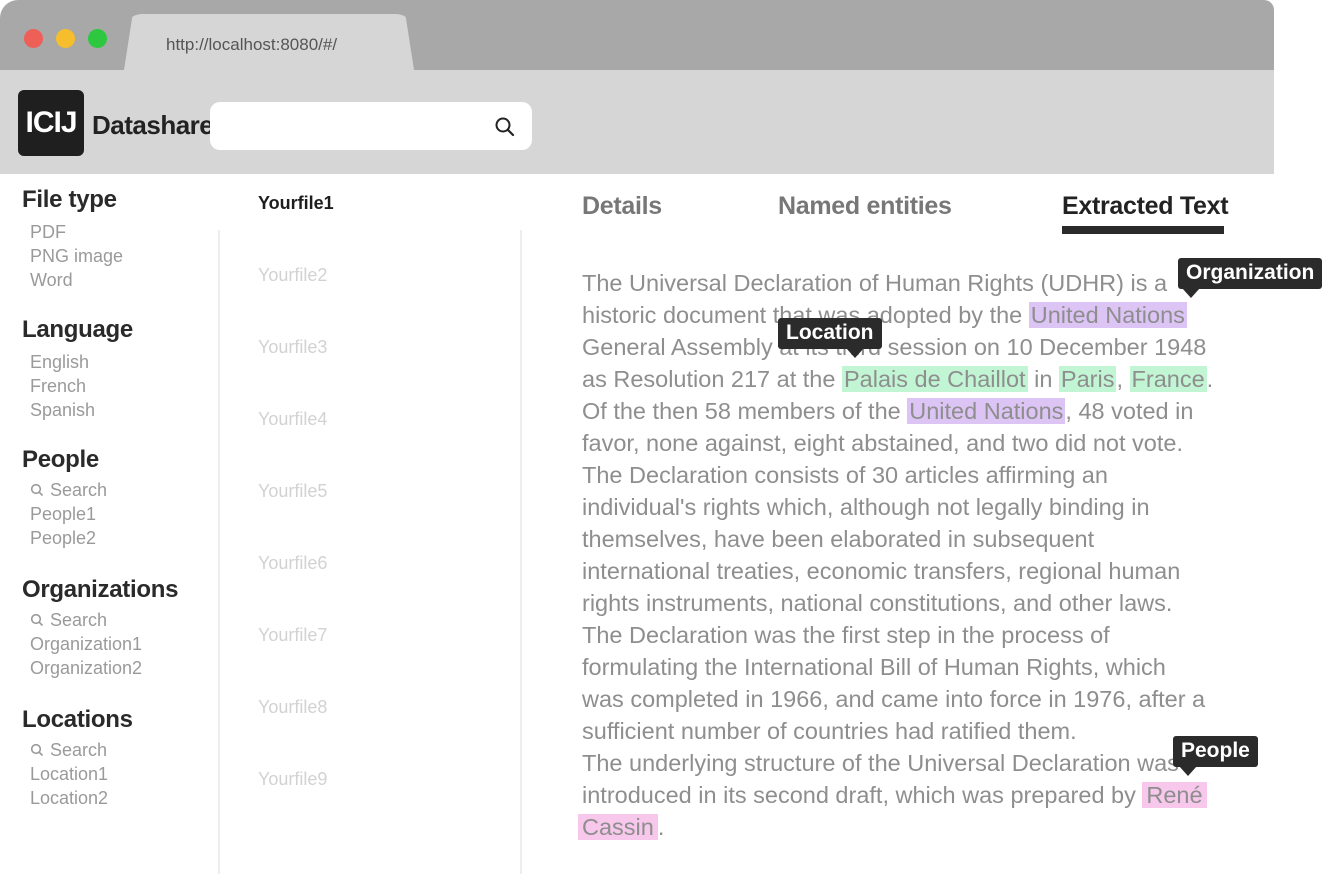 This screenshot has width=1326, height=874. Describe the element at coordinates (292, 491) in the screenshot. I see `file-item: Yourfile5` at that location.